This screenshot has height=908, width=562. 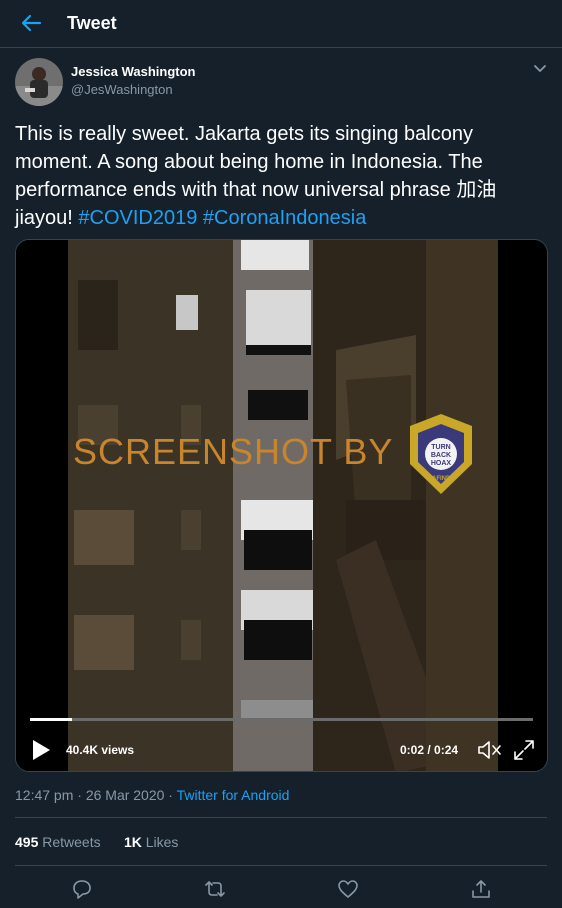 What do you see at coordinates (233, 795) in the screenshot?
I see `source-link: Twitter for Android` at bounding box center [233, 795].